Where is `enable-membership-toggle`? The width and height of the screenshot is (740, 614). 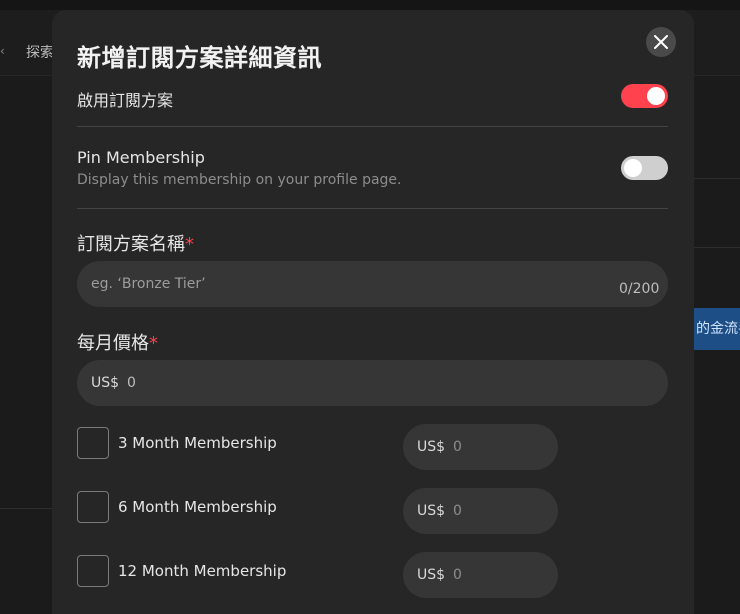 enable-membership-toggle is located at coordinates (644, 96).